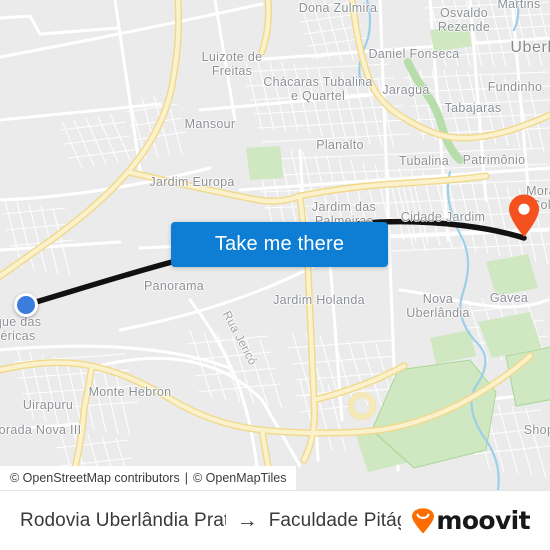 The height and width of the screenshot is (550, 550). Describe the element at coordinates (247, 520) in the screenshot. I see `arrow-right-icon: →` at that location.